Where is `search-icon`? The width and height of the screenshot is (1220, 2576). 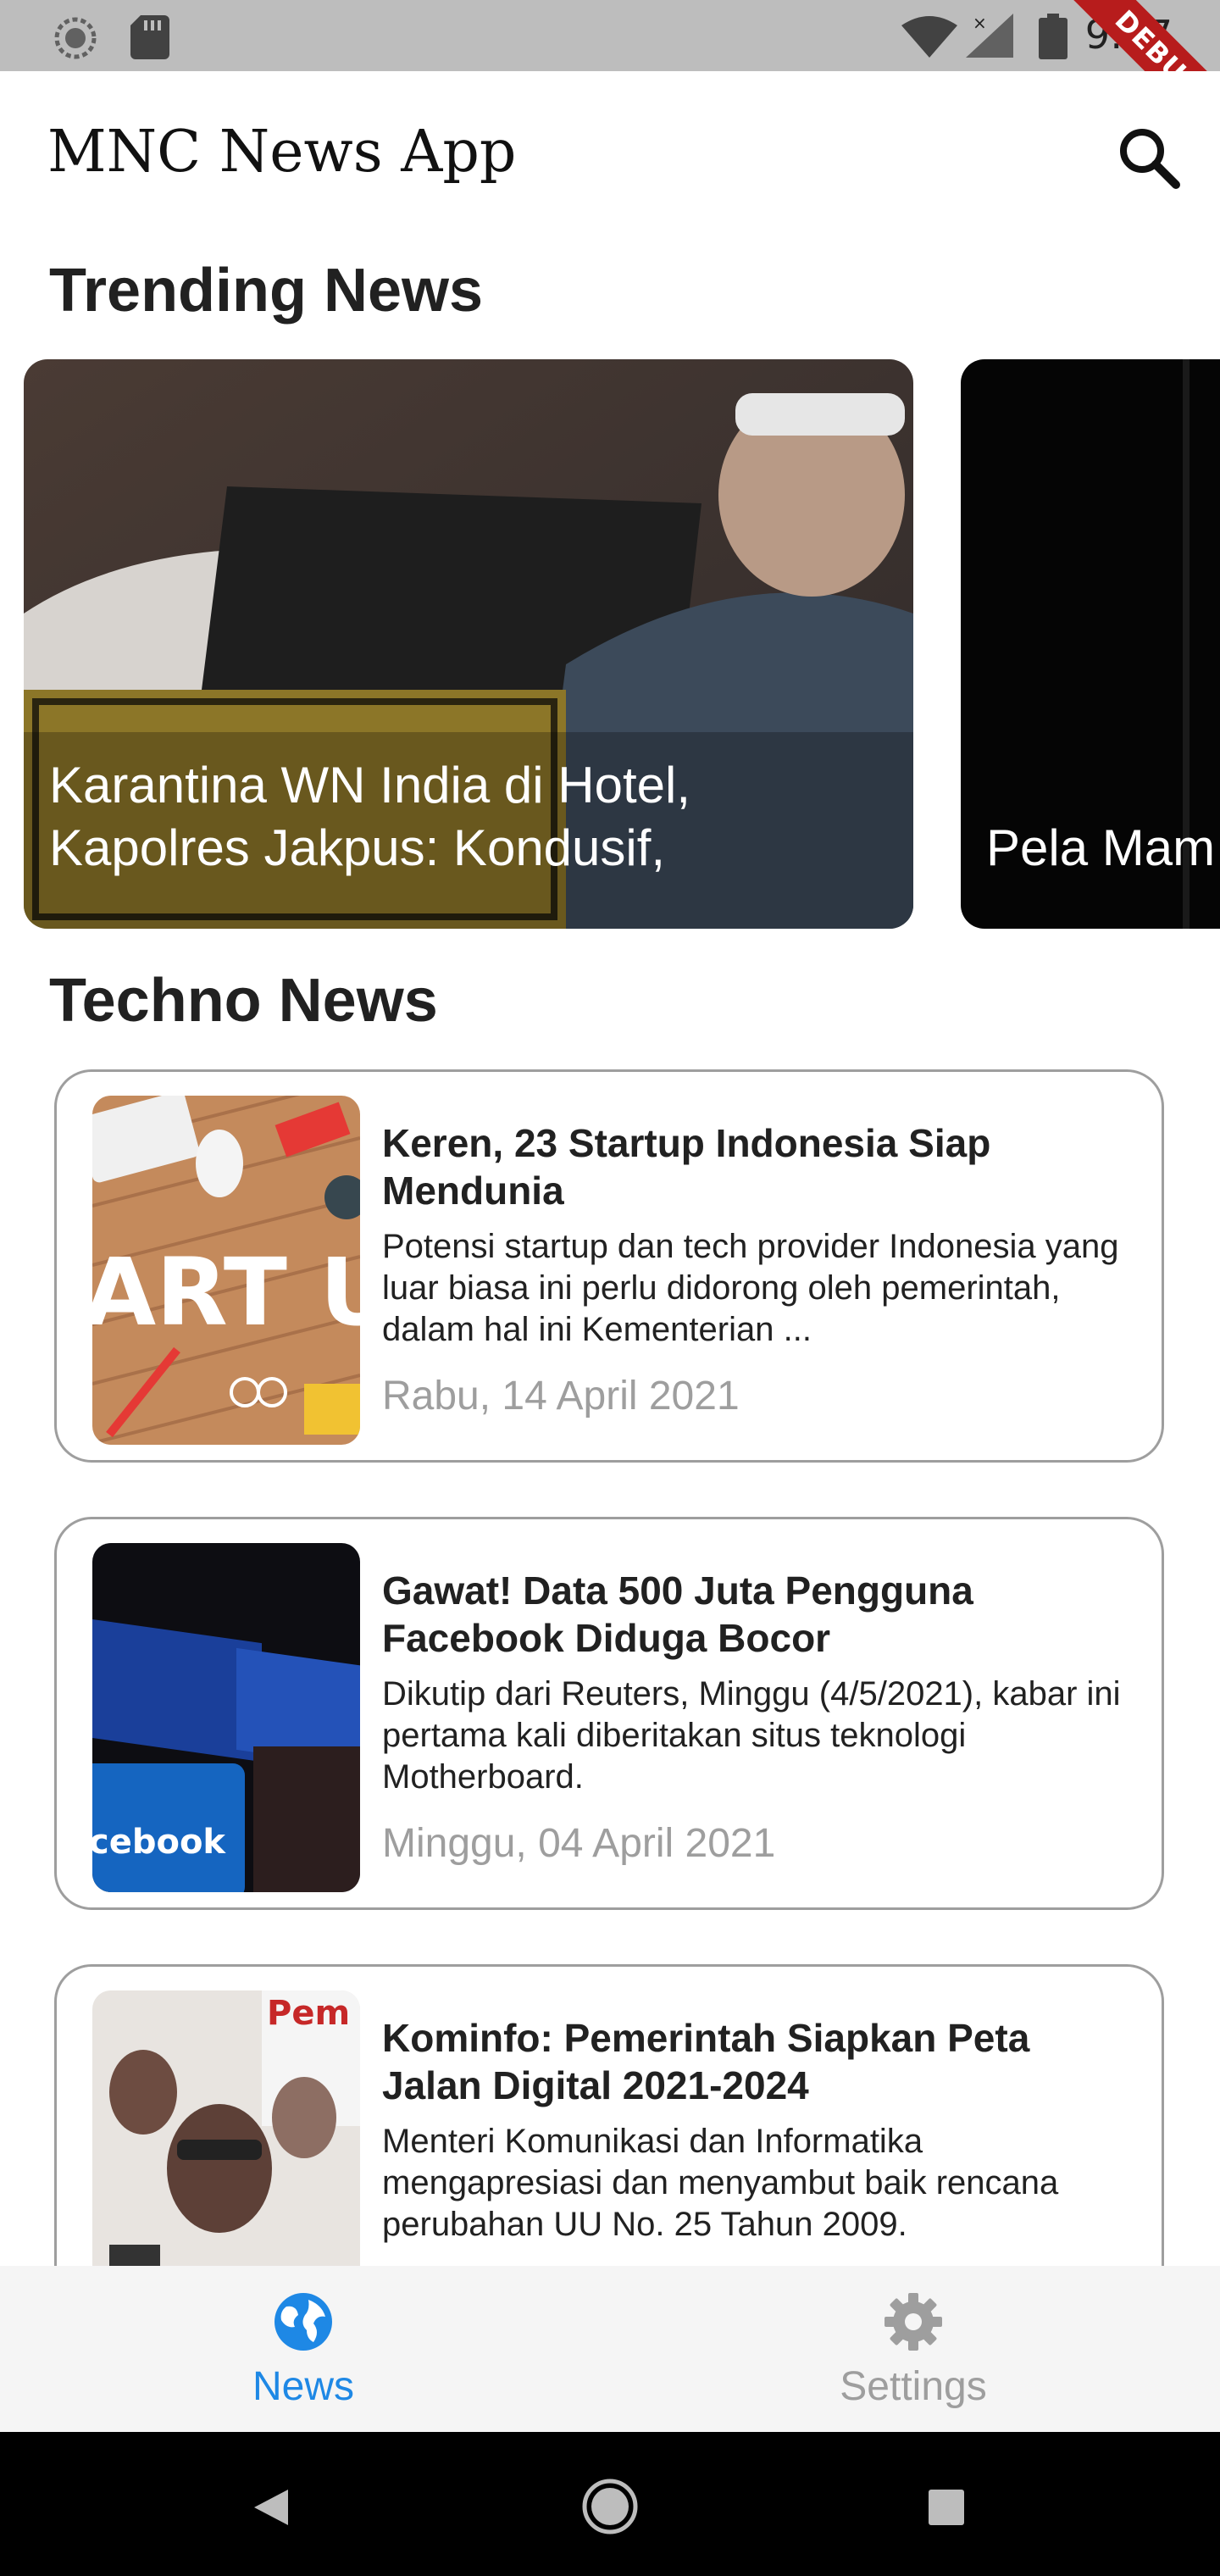 search-icon is located at coordinates (1150, 159).